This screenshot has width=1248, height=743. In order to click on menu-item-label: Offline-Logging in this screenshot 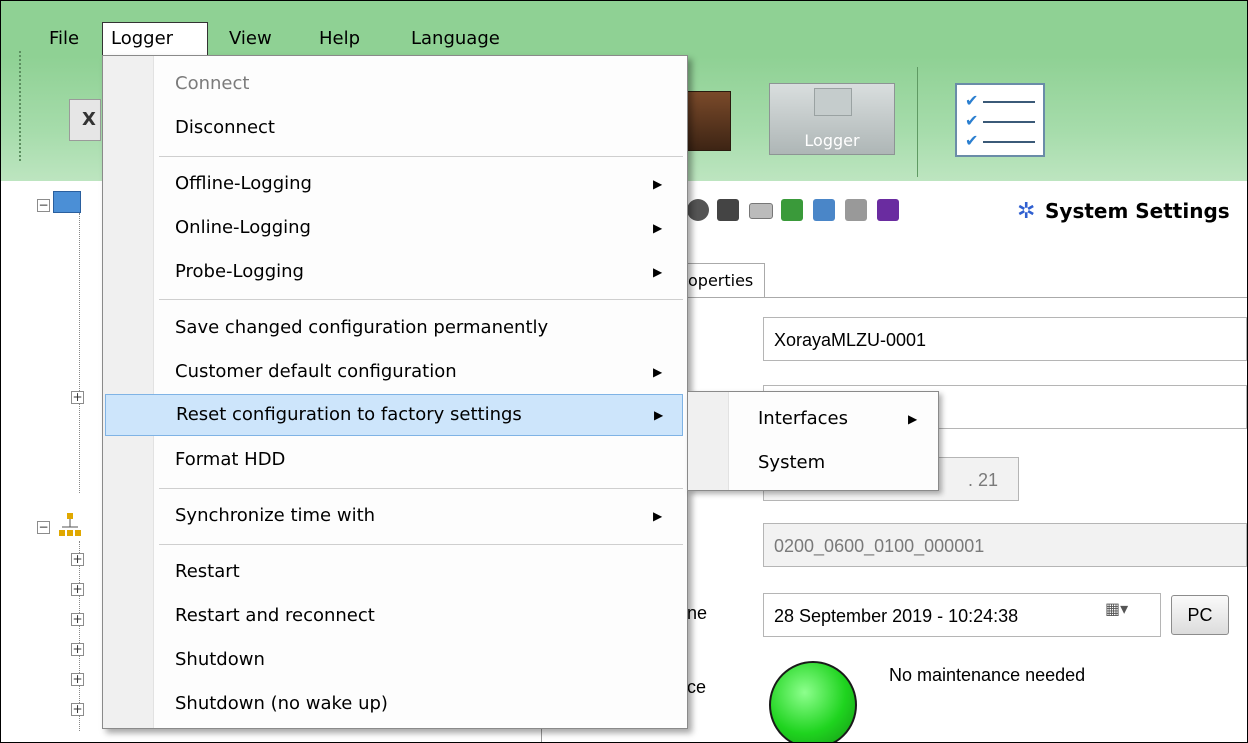, I will do `click(243, 183)`.